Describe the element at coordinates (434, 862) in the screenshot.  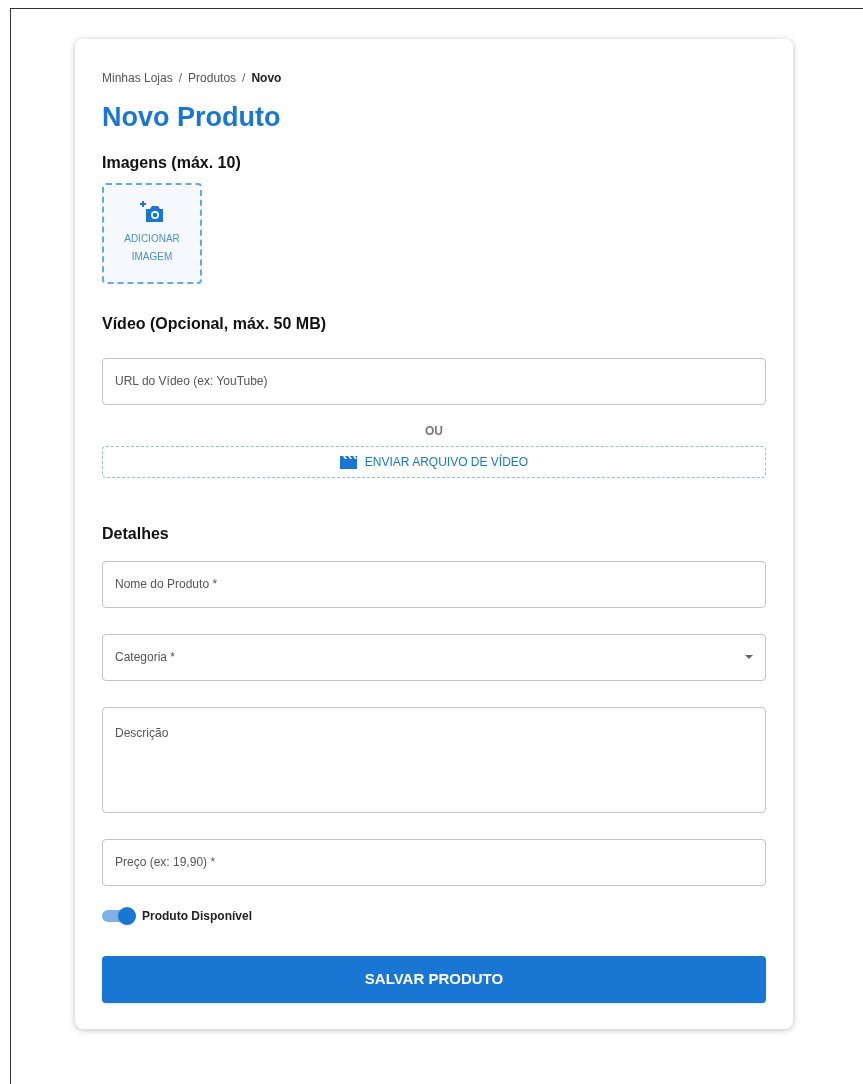
I see `text-field: Preço (ex: 19,90) *` at that location.